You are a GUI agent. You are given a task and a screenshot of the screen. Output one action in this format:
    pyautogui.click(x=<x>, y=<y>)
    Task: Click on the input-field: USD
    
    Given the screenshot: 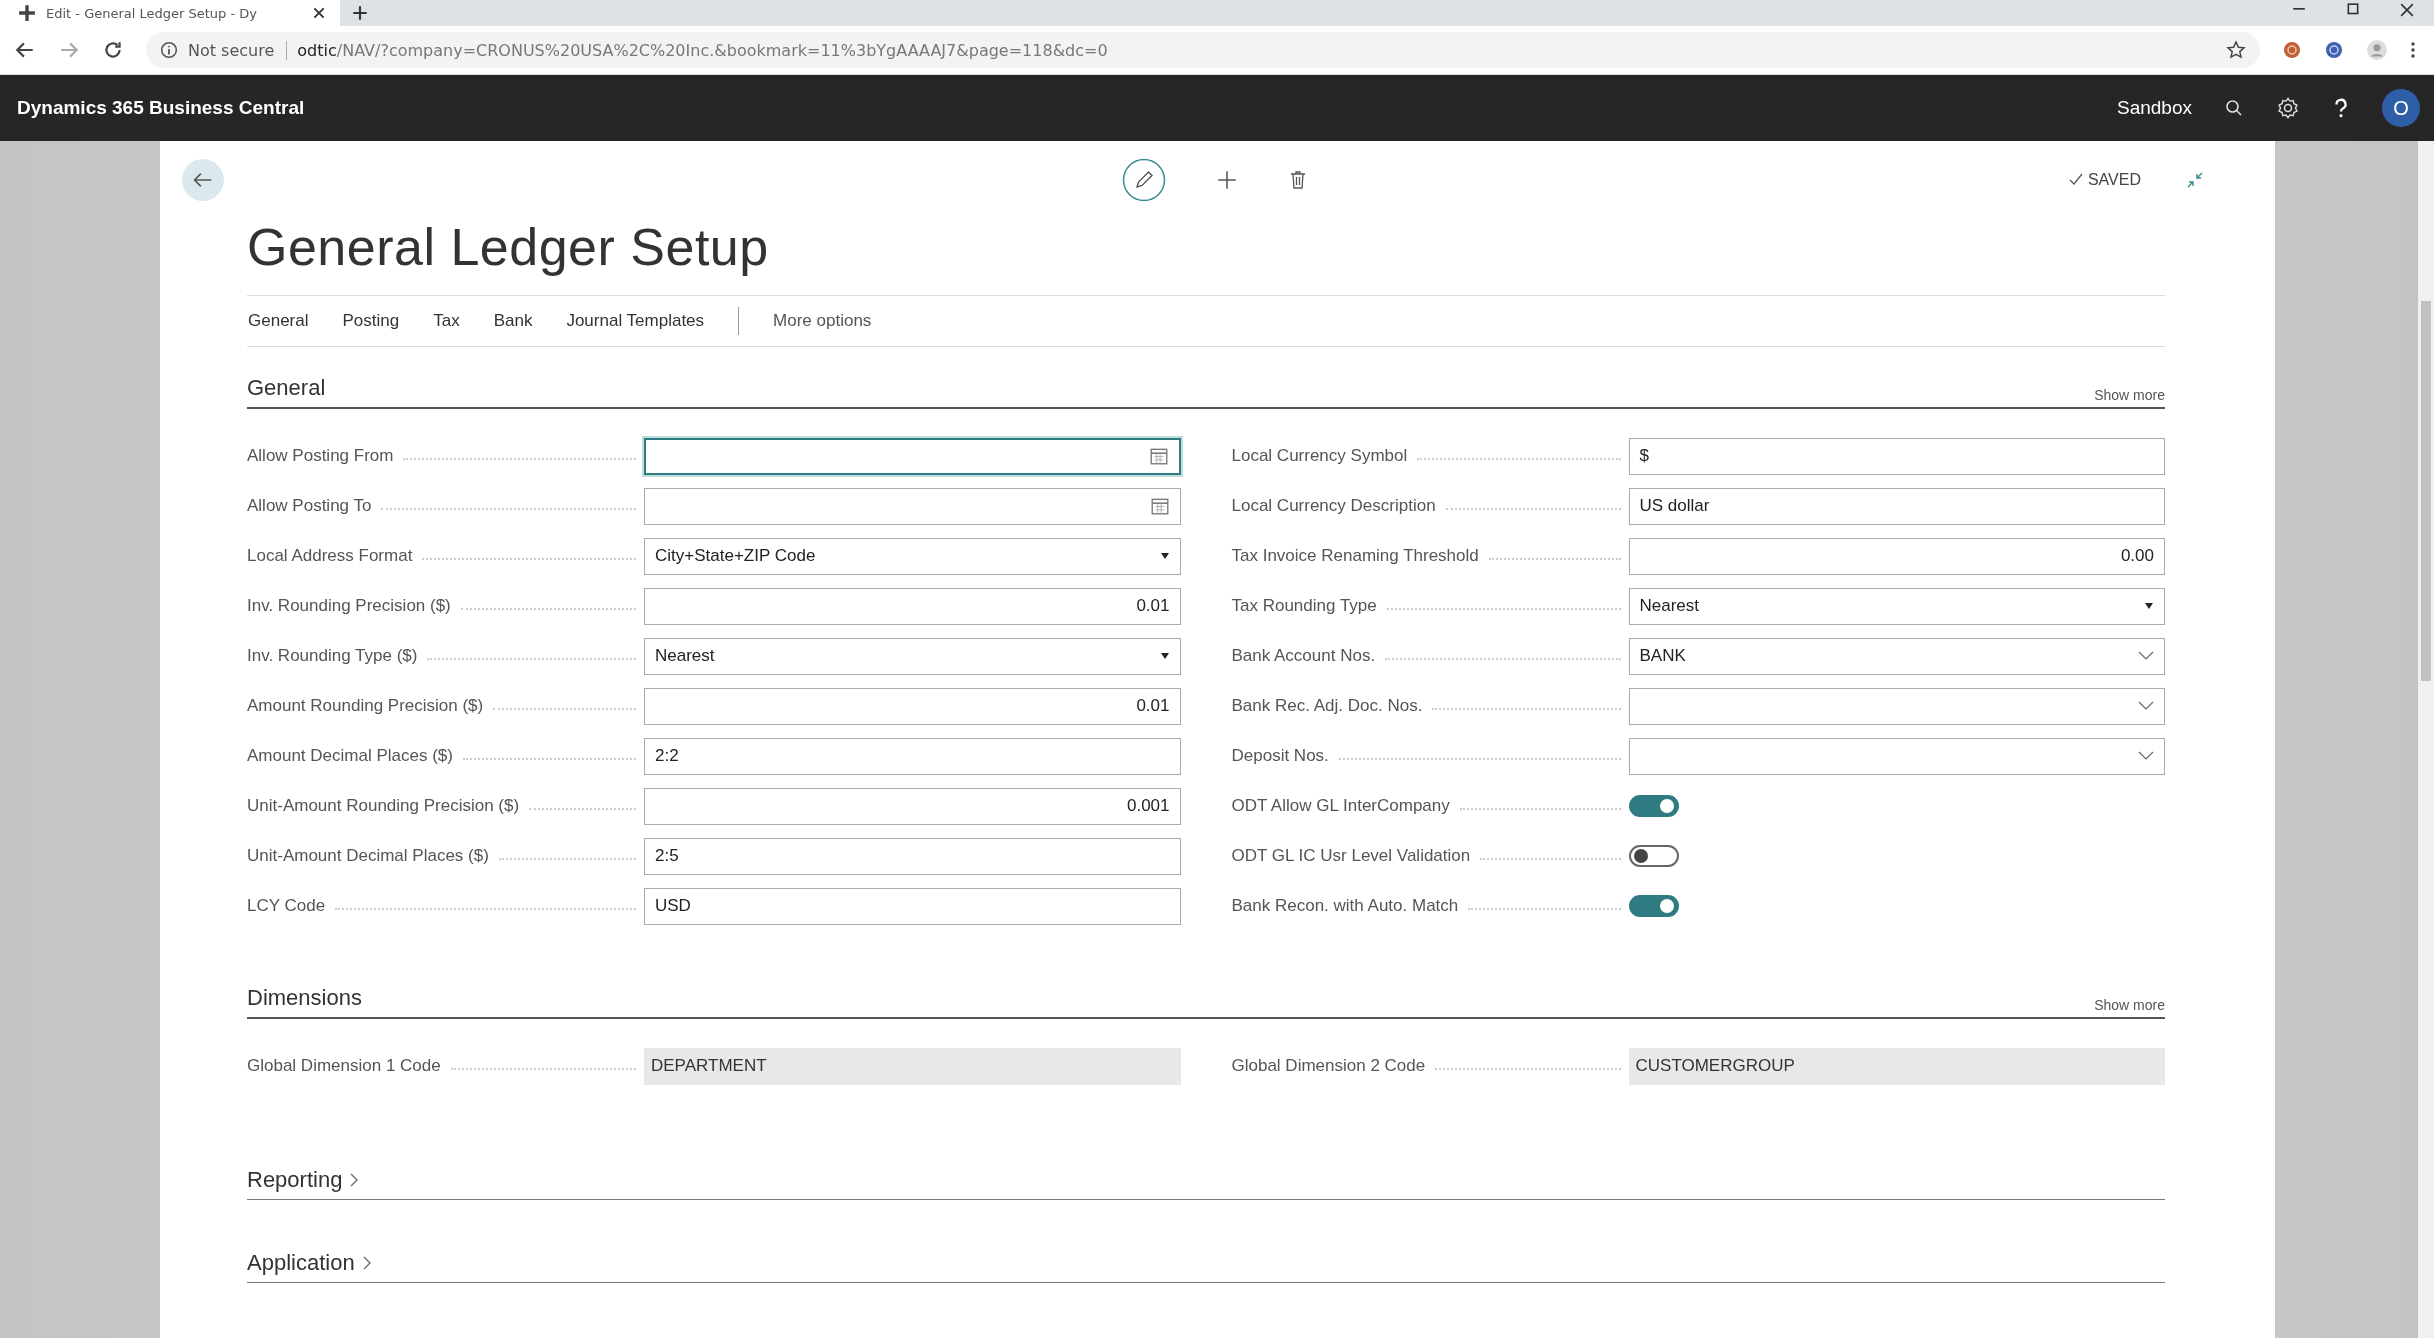 What is the action you would take?
    pyautogui.click(x=912, y=906)
    